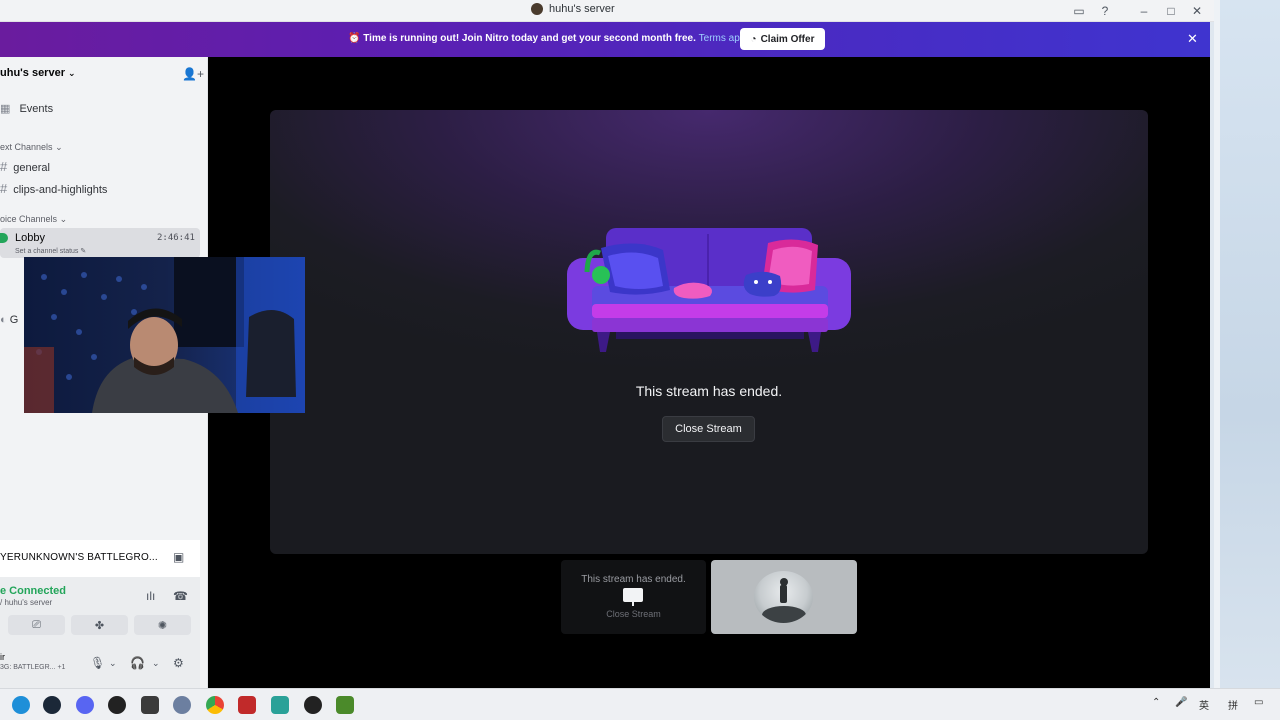 The width and height of the screenshot is (1280, 720). What do you see at coordinates (26, 108) in the screenshot?
I see `events-item: ▦ Events` at bounding box center [26, 108].